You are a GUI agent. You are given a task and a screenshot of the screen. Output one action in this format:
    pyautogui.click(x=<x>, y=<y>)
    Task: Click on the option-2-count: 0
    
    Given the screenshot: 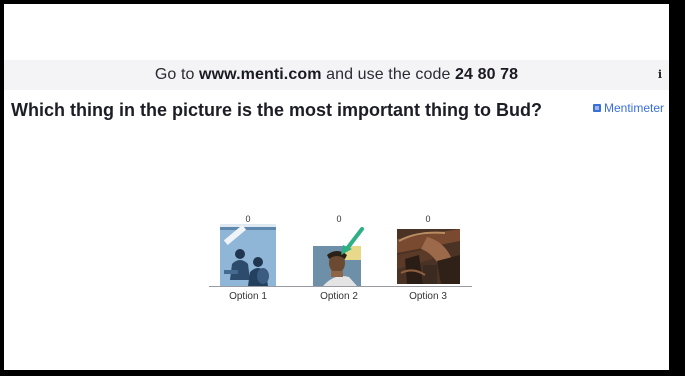 What is the action you would take?
    pyautogui.click(x=339, y=219)
    